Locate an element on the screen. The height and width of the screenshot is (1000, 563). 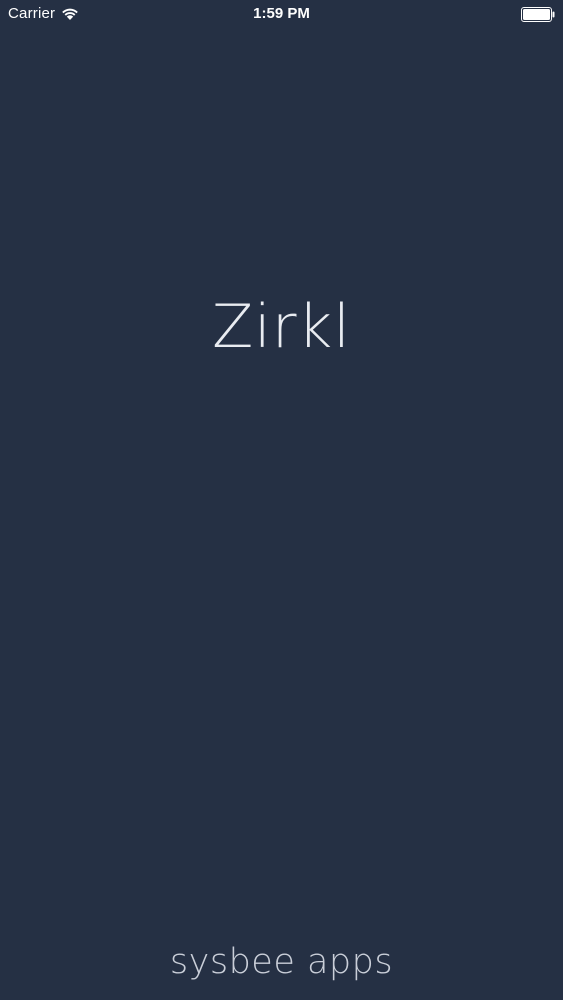
status-time: 1:59 PM is located at coordinates (281, 13).